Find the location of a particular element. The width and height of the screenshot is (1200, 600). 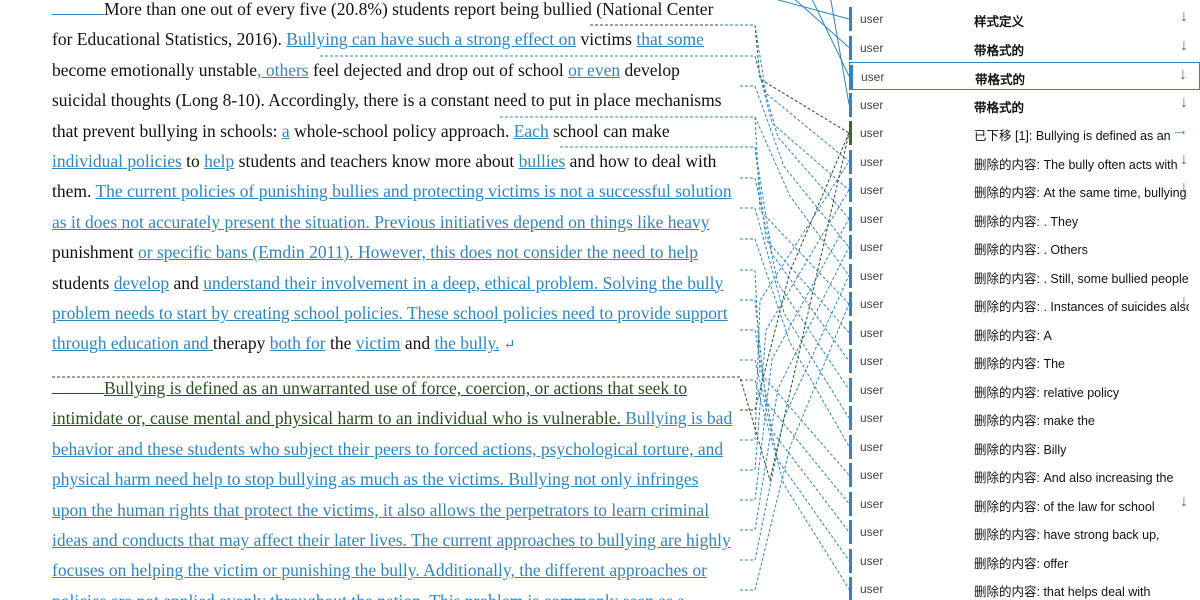

balloon-text: 删除的内容: . Still, some bullied people is located at coordinates (1081, 278).